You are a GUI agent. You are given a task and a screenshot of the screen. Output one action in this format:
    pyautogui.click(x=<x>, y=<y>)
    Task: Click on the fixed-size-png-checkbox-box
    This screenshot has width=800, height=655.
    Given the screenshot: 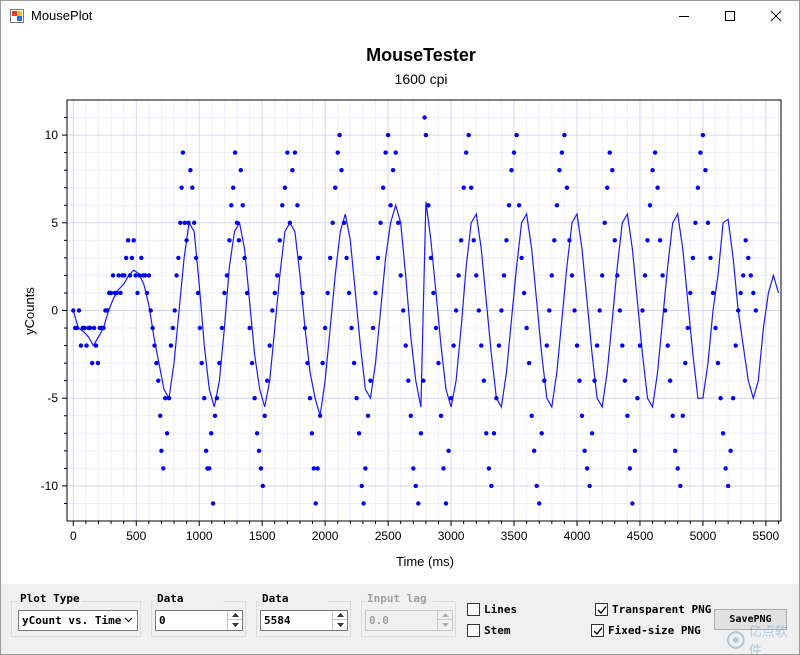 What is the action you would take?
    pyautogui.click(x=597, y=630)
    